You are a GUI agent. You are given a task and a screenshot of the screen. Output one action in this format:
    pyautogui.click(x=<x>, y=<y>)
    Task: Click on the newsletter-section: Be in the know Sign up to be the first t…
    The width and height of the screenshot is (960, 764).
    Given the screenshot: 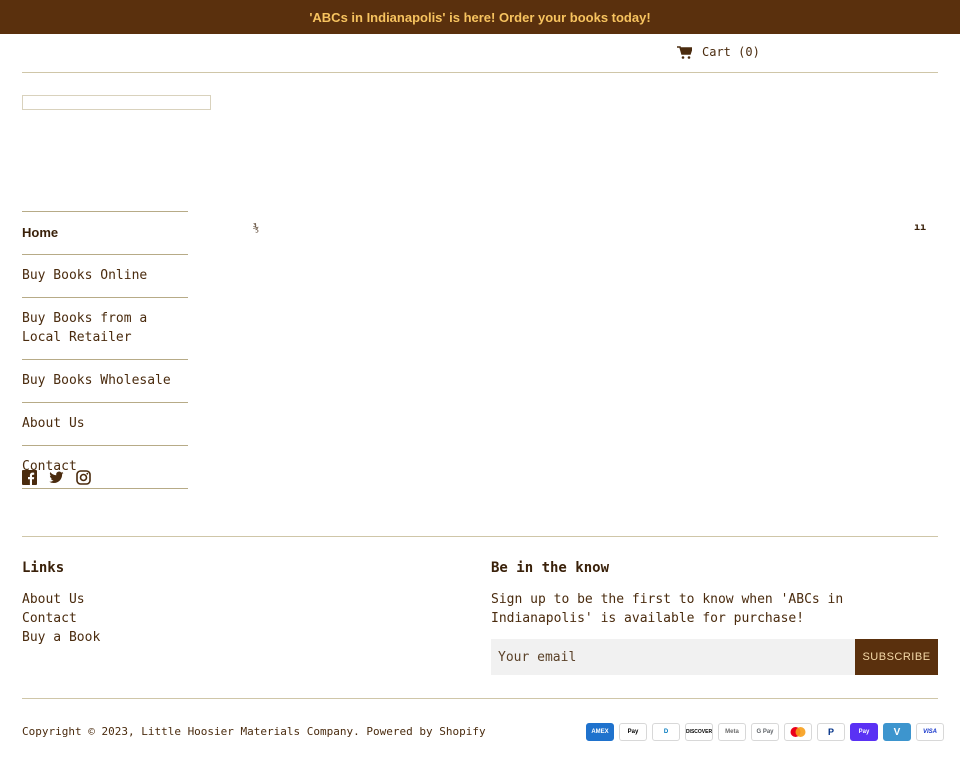 What is the action you would take?
    pyautogui.click(x=714, y=617)
    